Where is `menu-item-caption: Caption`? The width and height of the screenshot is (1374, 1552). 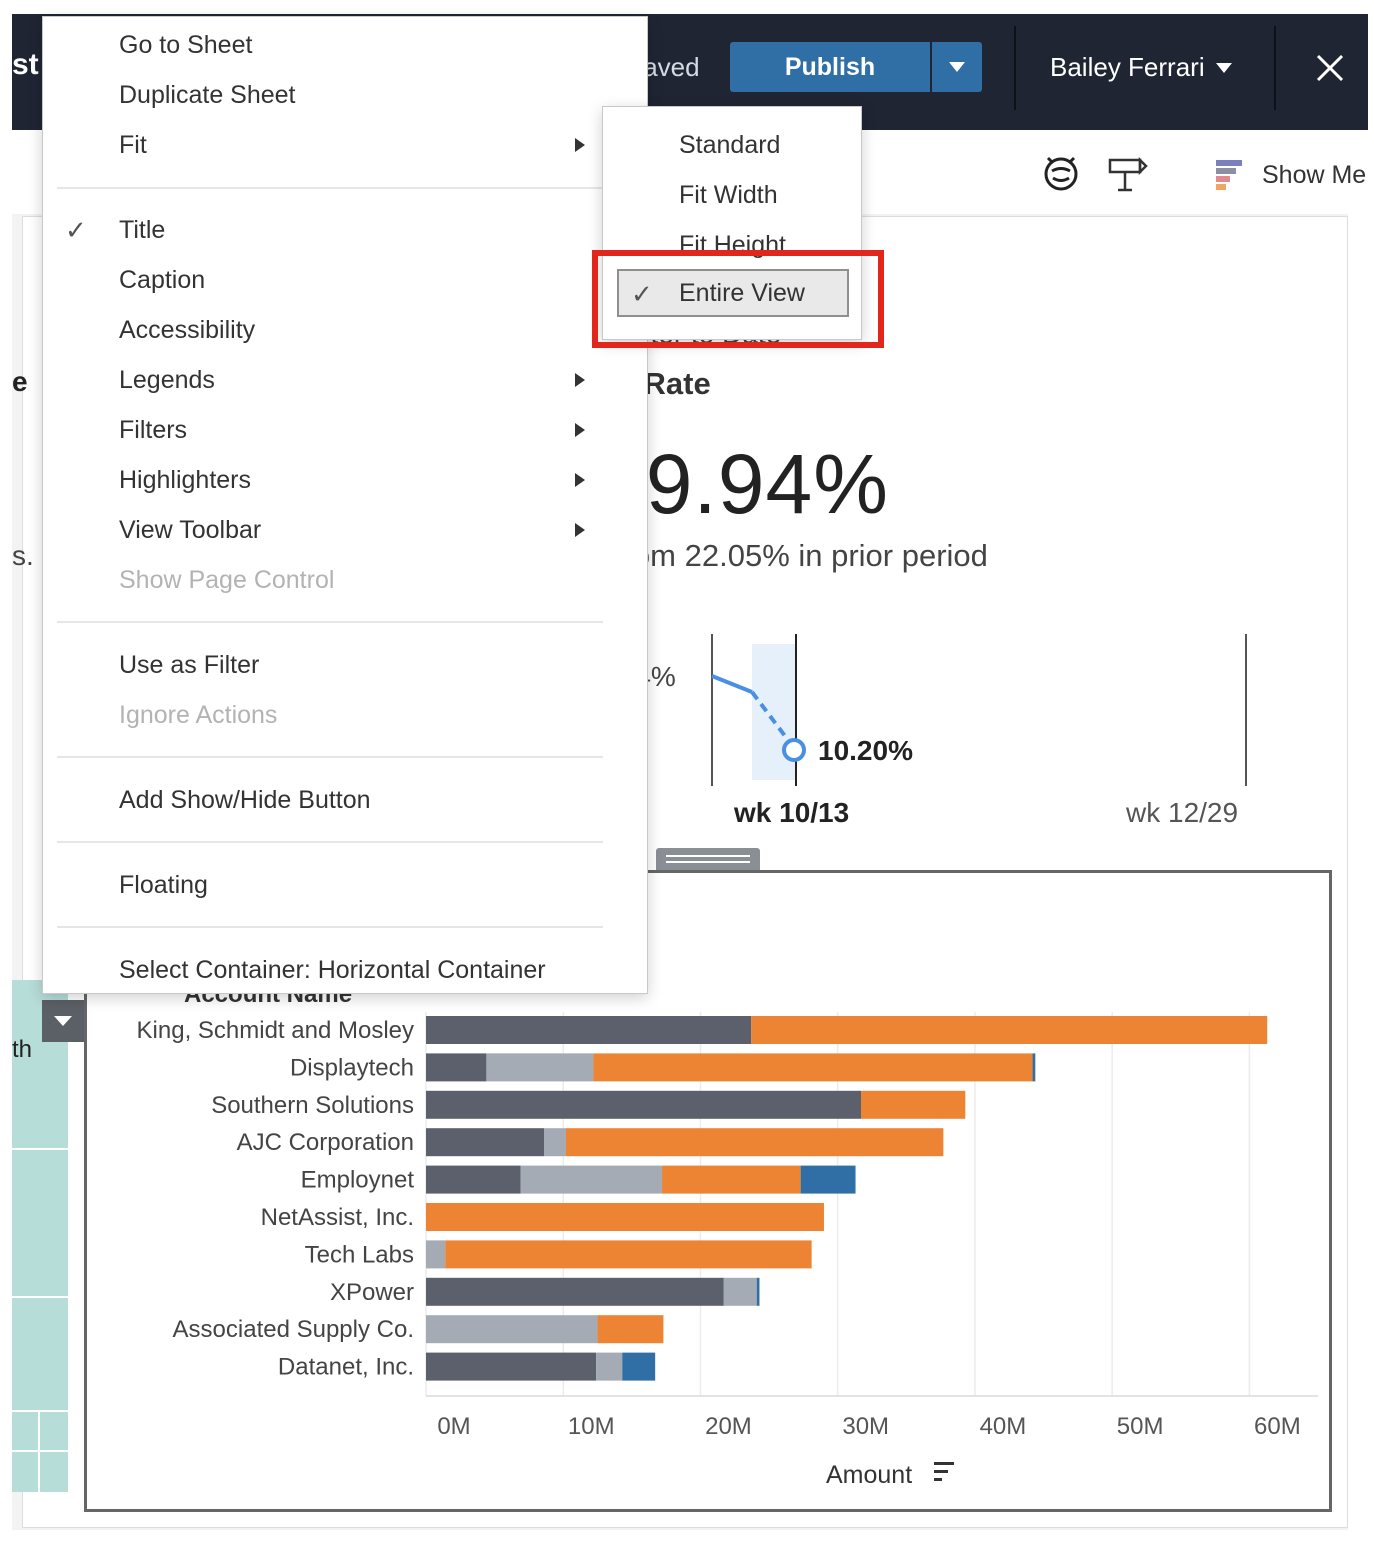 menu-item-caption: Caption is located at coordinates (162, 280).